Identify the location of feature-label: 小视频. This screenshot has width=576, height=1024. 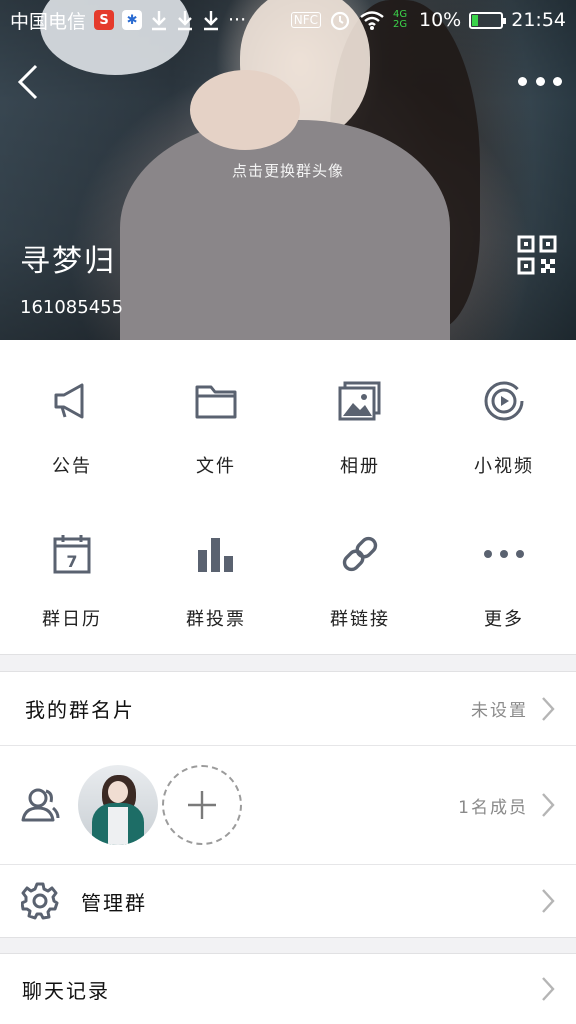
(504, 466).